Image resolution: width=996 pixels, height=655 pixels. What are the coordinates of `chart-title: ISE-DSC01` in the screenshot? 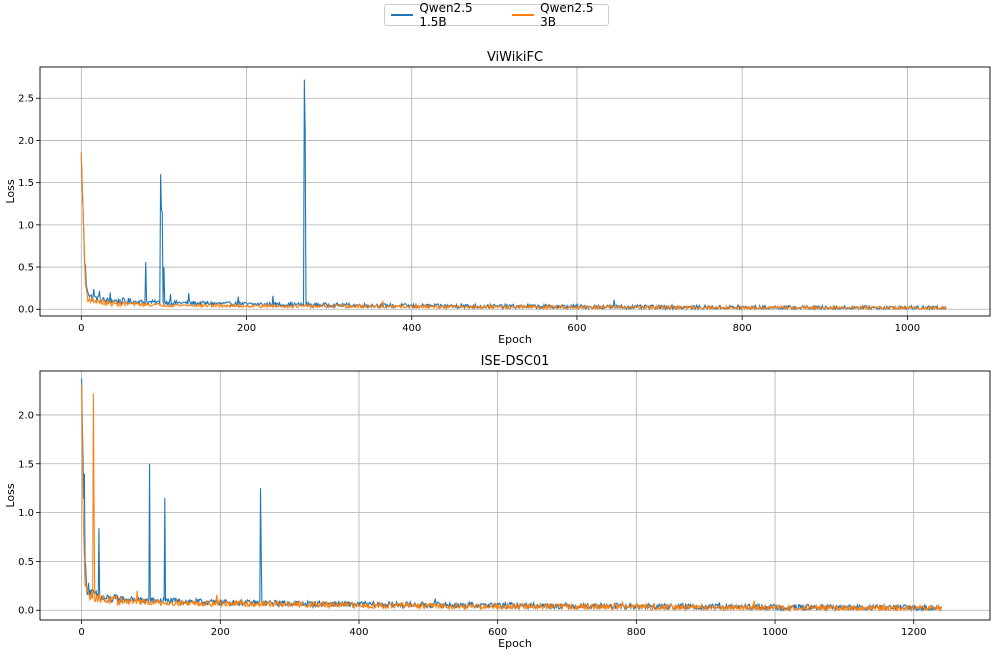 It's located at (515, 361).